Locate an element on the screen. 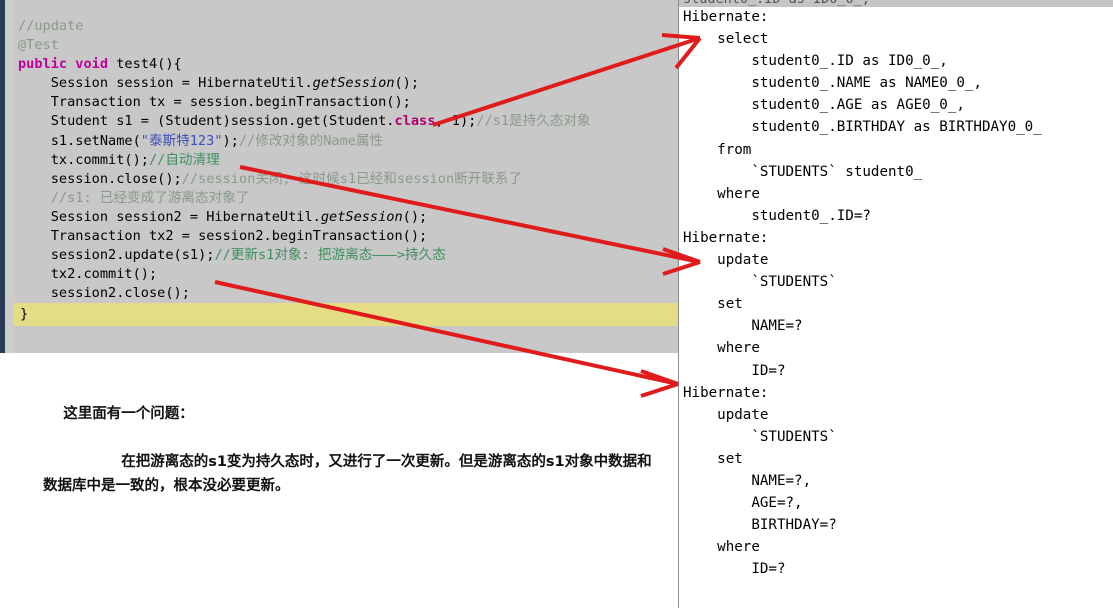 This screenshot has height=608, width=1113. code-token: tx2.commit(); is located at coordinates (104, 274).